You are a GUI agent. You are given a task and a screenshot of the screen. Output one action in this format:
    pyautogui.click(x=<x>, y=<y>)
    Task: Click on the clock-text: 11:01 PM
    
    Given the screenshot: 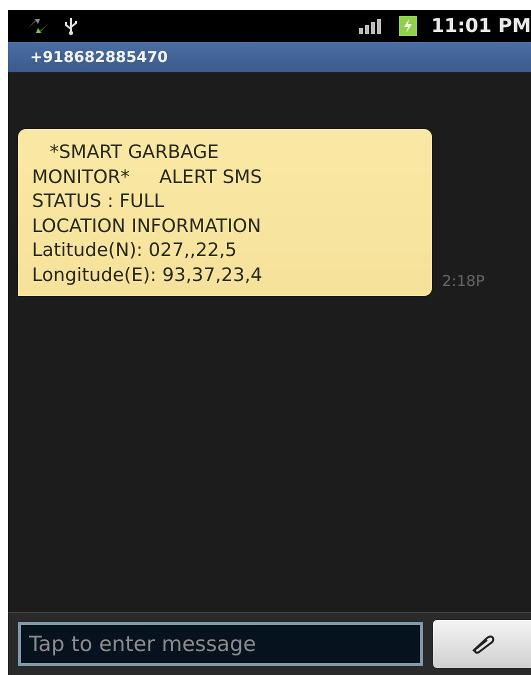 What is the action you would take?
    pyautogui.click(x=481, y=26)
    